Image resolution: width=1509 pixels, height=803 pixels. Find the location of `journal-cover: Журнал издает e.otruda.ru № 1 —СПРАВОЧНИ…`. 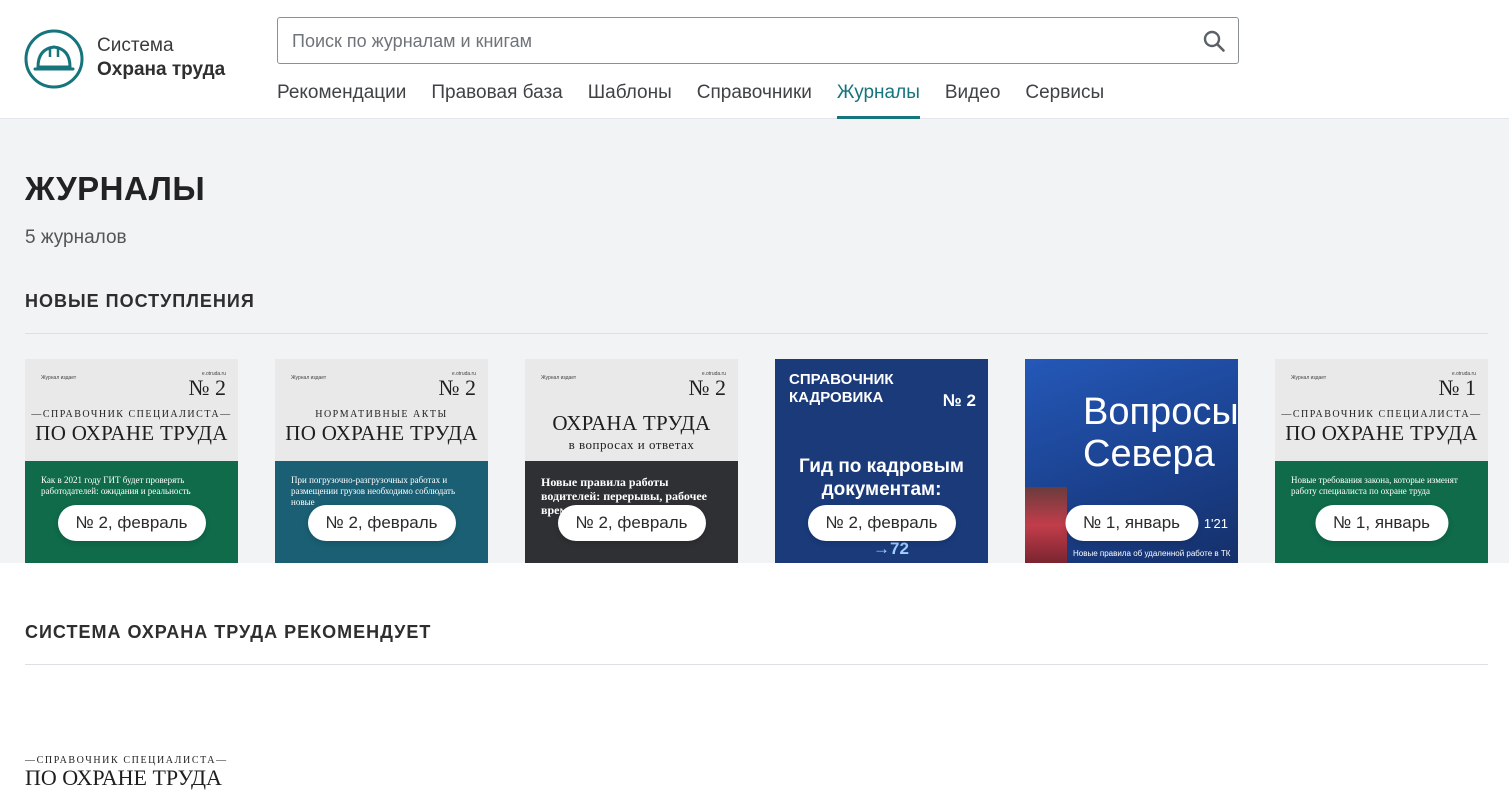

journal-cover: Журнал издает e.otruda.ru № 1 —СПРАВОЧНИ… is located at coordinates (1381, 461).